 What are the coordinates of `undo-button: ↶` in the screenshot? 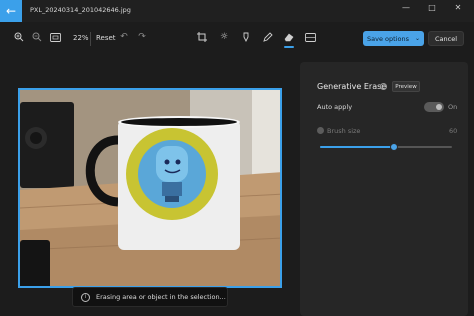 It's located at (124, 37).